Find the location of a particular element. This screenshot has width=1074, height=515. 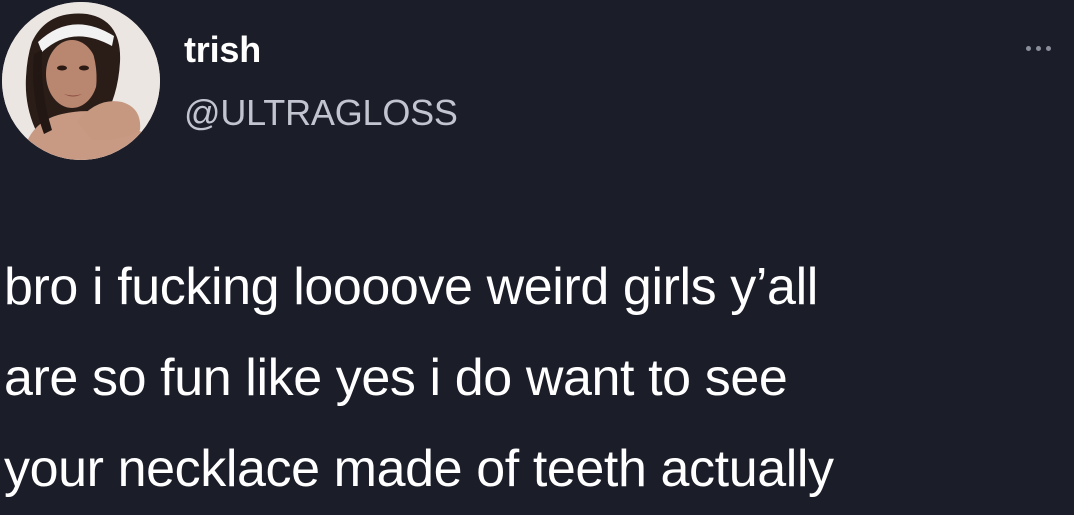

user-handle: @ULTRAGLOSS is located at coordinates (321, 113).